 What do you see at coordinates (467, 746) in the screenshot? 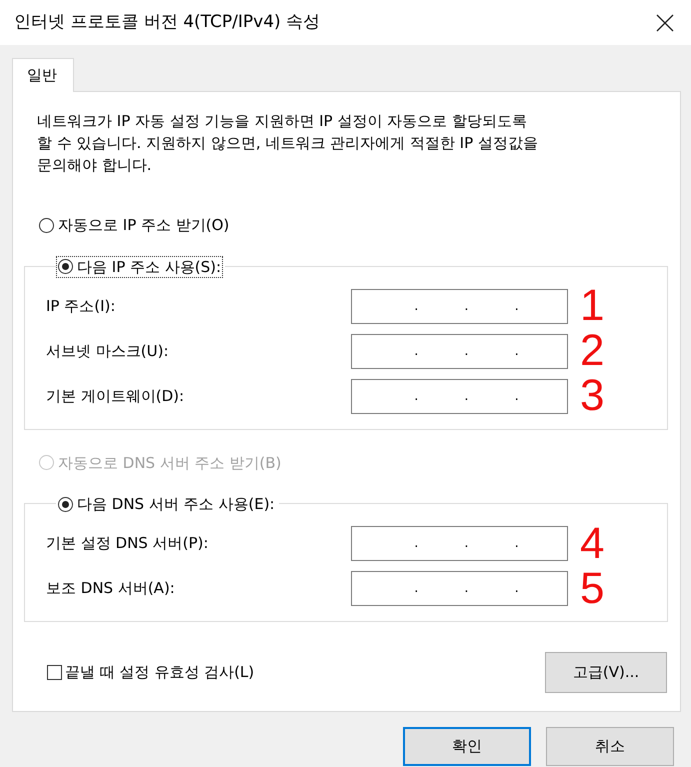
I see `dialog-button: 확인` at bounding box center [467, 746].